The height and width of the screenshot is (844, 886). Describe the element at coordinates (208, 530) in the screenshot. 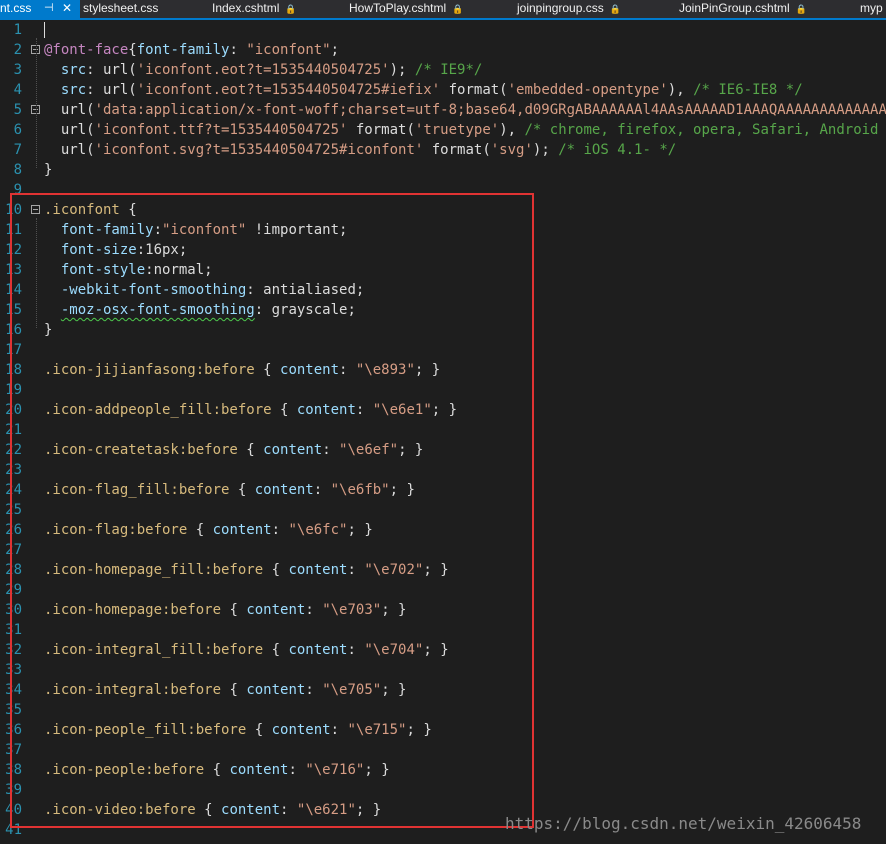

I see `code-text: .icon-flag:before { content: "\e6fc"; }` at that location.